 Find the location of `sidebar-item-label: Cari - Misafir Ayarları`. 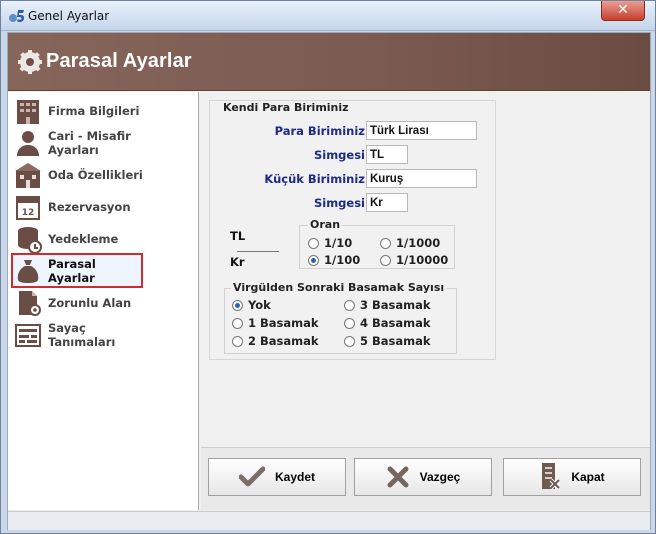

sidebar-item-label: Cari - Misafir Ayarları is located at coordinates (89, 143).